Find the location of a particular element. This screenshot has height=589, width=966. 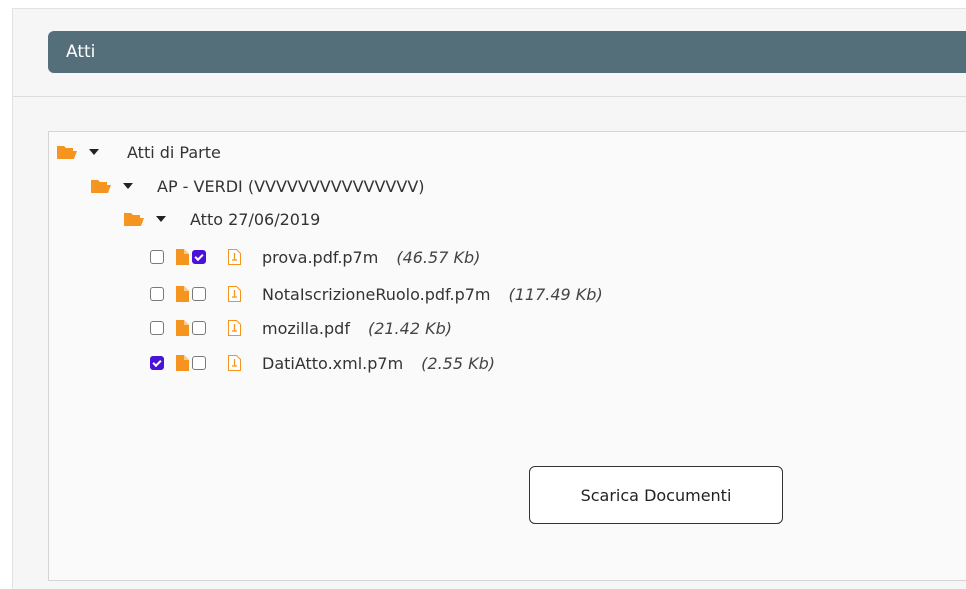

download-documents-button: Scarica Documenti is located at coordinates (656, 495).